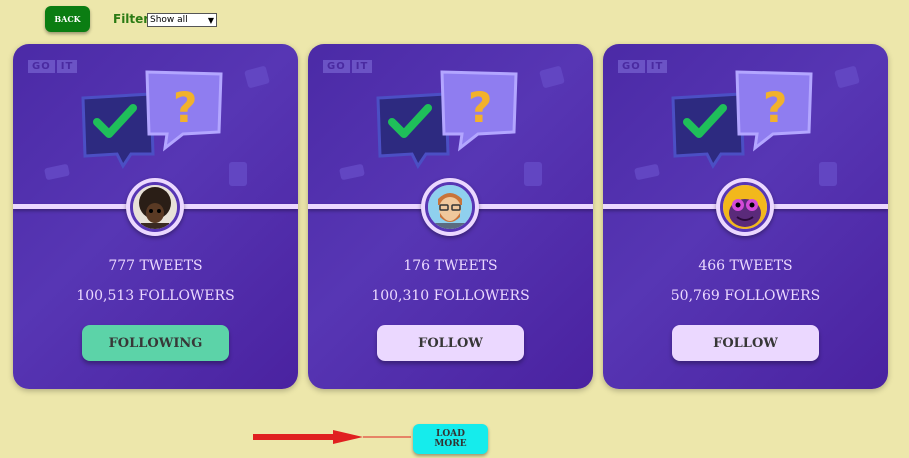 This screenshot has height=458, width=909. I want to click on tweets-count: 466 TWEETS, so click(745, 266).